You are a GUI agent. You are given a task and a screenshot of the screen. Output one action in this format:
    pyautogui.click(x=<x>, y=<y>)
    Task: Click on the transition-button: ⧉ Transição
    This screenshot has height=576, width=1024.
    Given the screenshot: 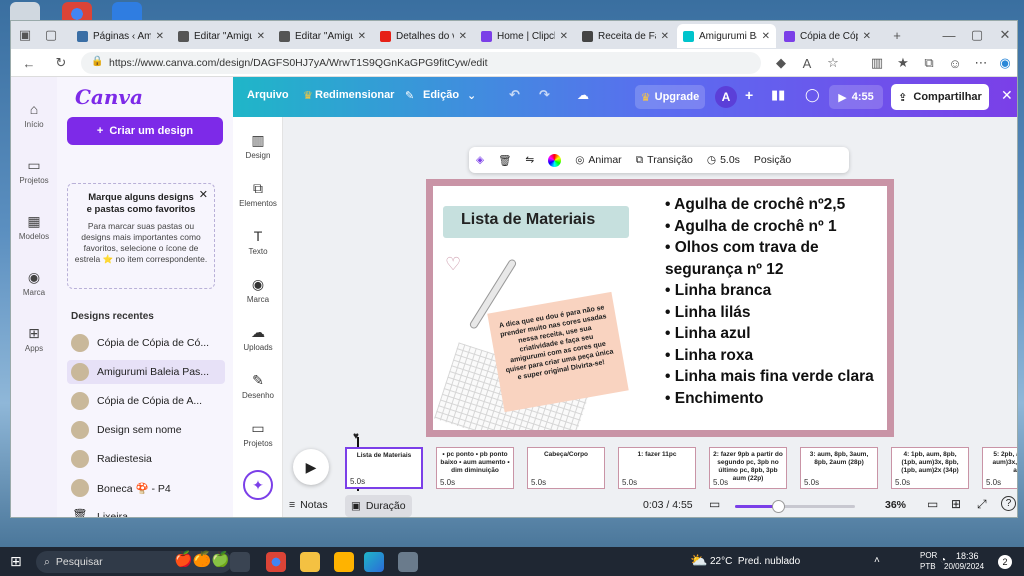 What is the action you would take?
    pyautogui.click(x=664, y=160)
    